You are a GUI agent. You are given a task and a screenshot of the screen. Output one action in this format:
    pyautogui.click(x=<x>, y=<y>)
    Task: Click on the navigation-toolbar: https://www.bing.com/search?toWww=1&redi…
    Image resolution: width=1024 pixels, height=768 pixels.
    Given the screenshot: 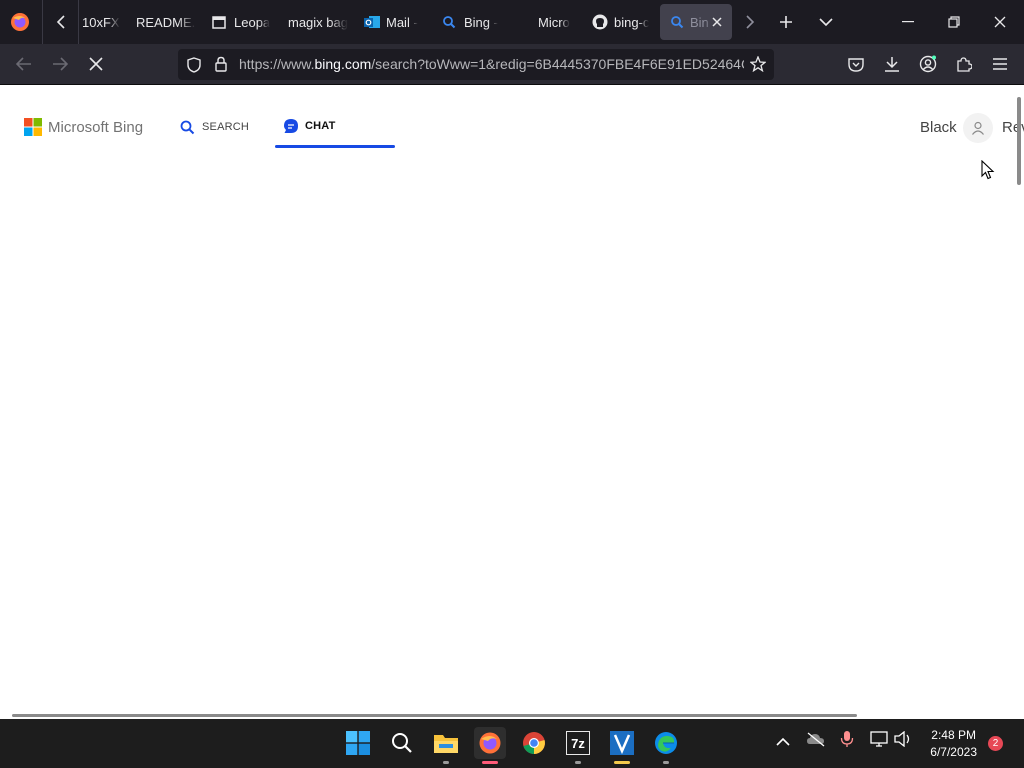 What is the action you would take?
    pyautogui.click(x=512, y=64)
    